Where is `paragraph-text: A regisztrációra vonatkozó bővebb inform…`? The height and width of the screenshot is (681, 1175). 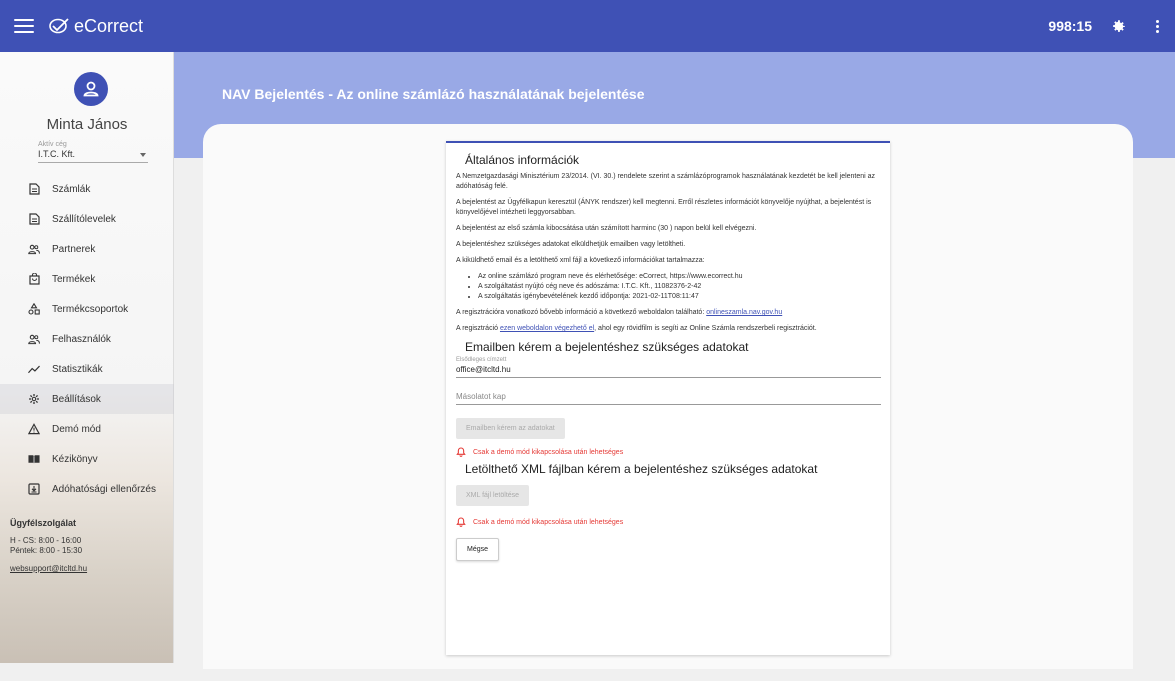 paragraph-text: A regisztrációra vonatkozó bővebb inform… is located at coordinates (581, 312).